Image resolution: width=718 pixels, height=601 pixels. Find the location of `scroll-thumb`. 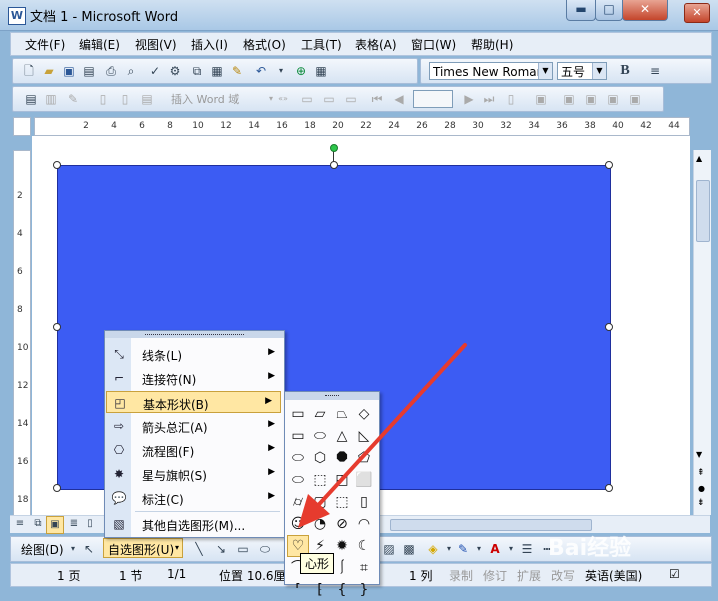

scroll-thumb is located at coordinates (703, 211).